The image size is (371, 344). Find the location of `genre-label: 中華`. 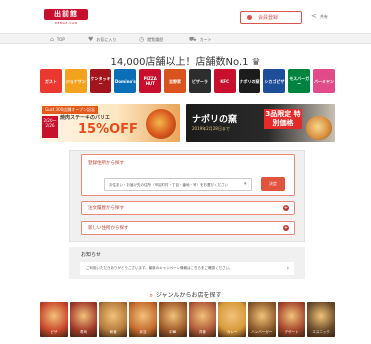

genre-label: 中華 is located at coordinates (173, 332).